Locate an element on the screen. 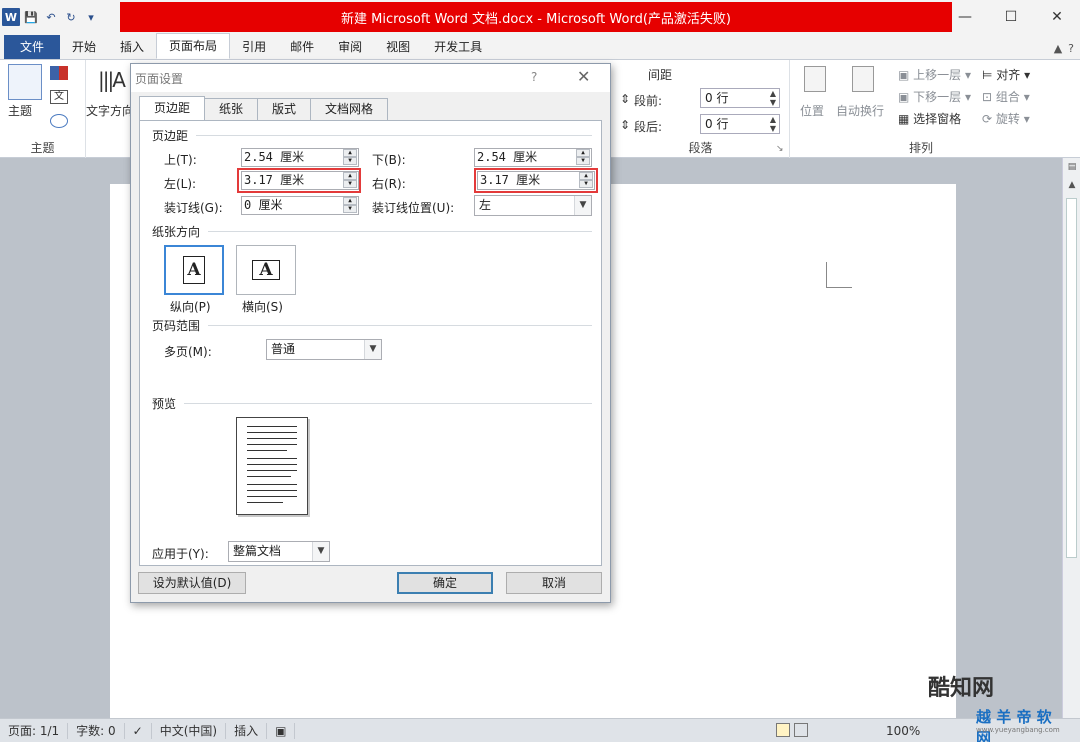 This screenshot has width=1080, height=742. tab-document-grid: 文档网格 is located at coordinates (349, 109).